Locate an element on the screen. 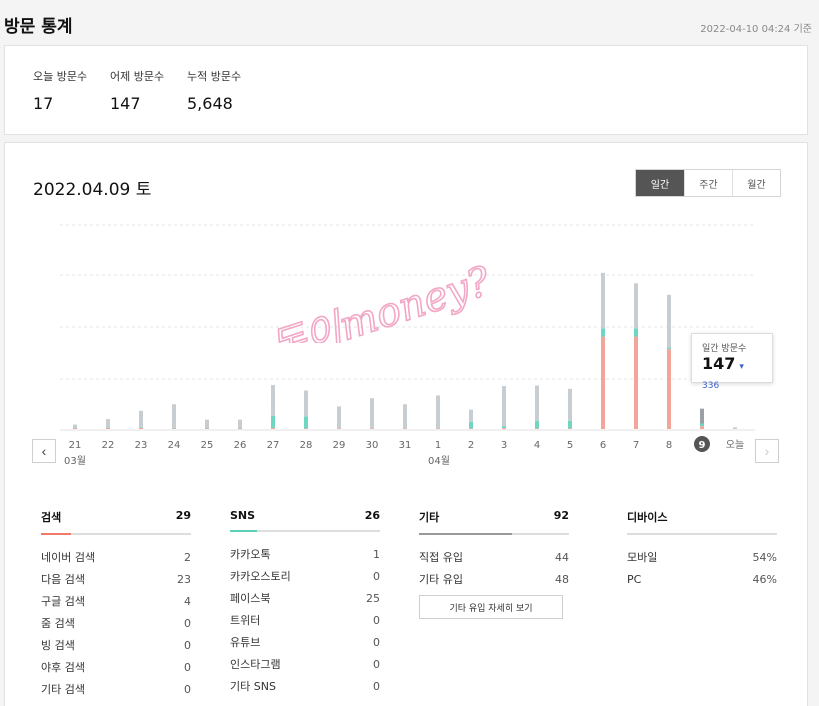  list-item-label: 유튜브 is located at coordinates (245, 642).